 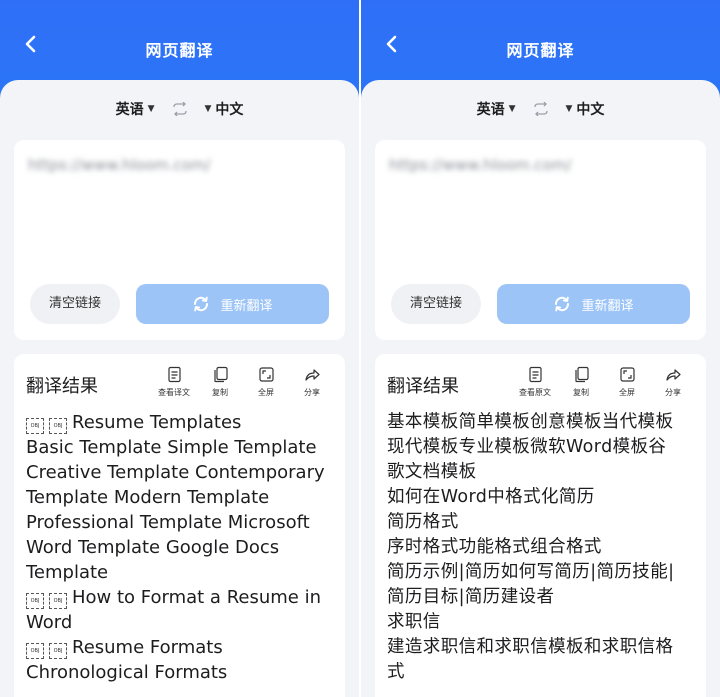 What do you see at coordinates (432, 472) in the screenshot?
I see `result-line: 歌文档模板` at bounding box center [432, 472].